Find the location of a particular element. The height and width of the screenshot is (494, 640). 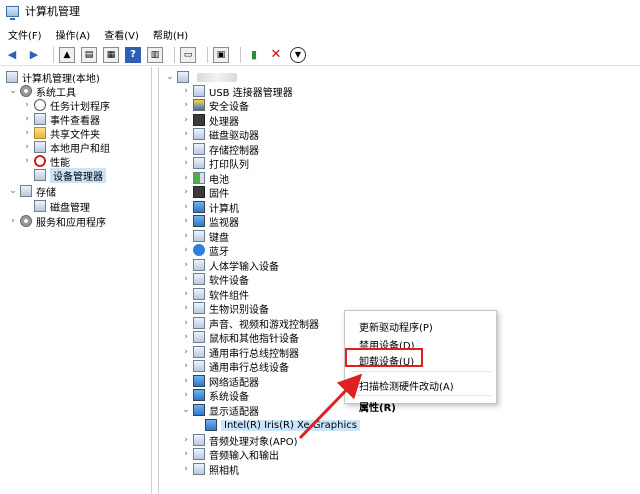

scan-hardware-icon: ▣ is located at coordinates (221, 54).